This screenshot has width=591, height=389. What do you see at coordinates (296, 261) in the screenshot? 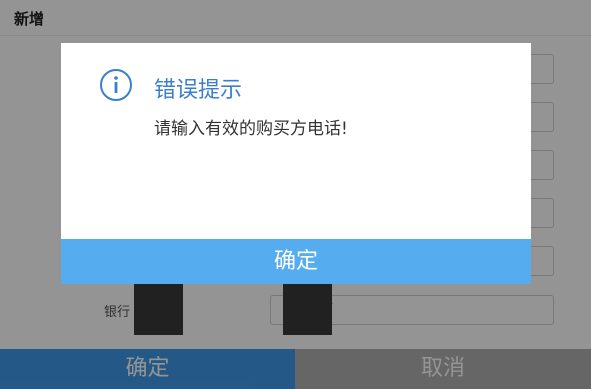
I see `dialog-ok-button: 确定` at bounding box center [296, 261].